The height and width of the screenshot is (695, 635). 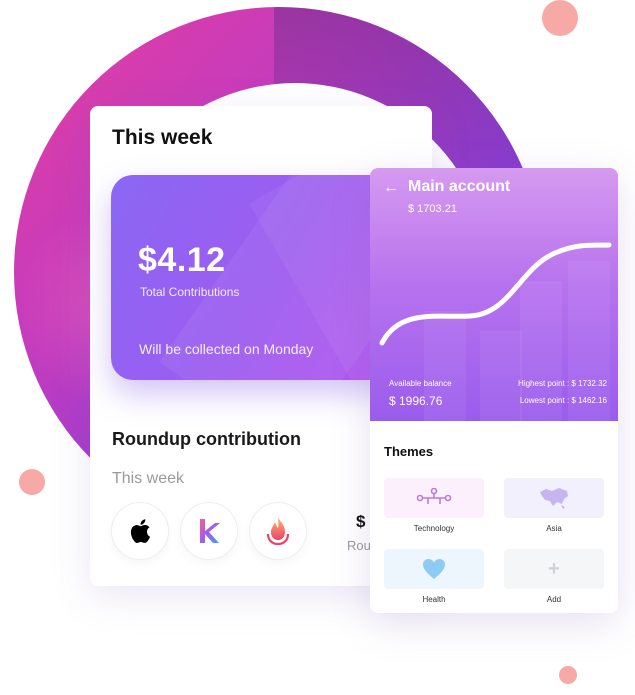 I want to click on theme-asia, so click(x=554, y=498).